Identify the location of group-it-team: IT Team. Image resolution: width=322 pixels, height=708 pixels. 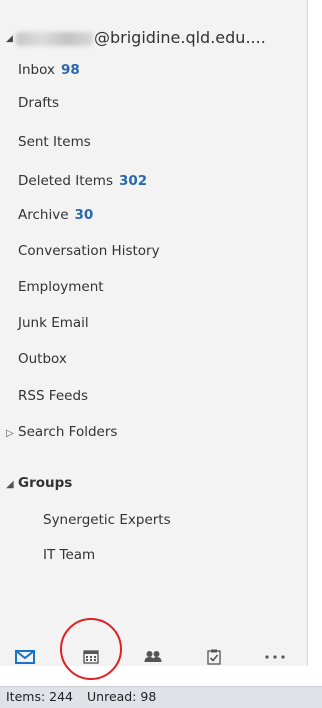
(69, 555).